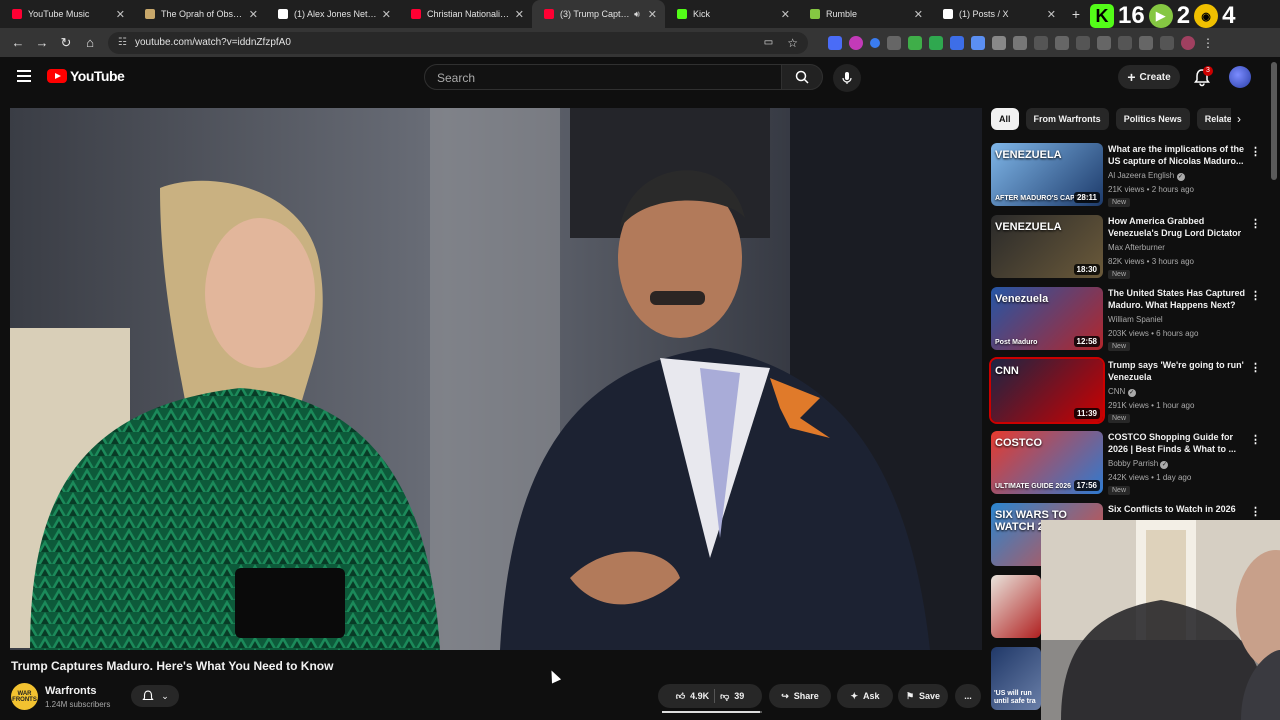  What do you see at coordinates (1208, 43) in the screenshot?
I see `browser-menu-icon: ⋮` at bounding box center [1208, 43].